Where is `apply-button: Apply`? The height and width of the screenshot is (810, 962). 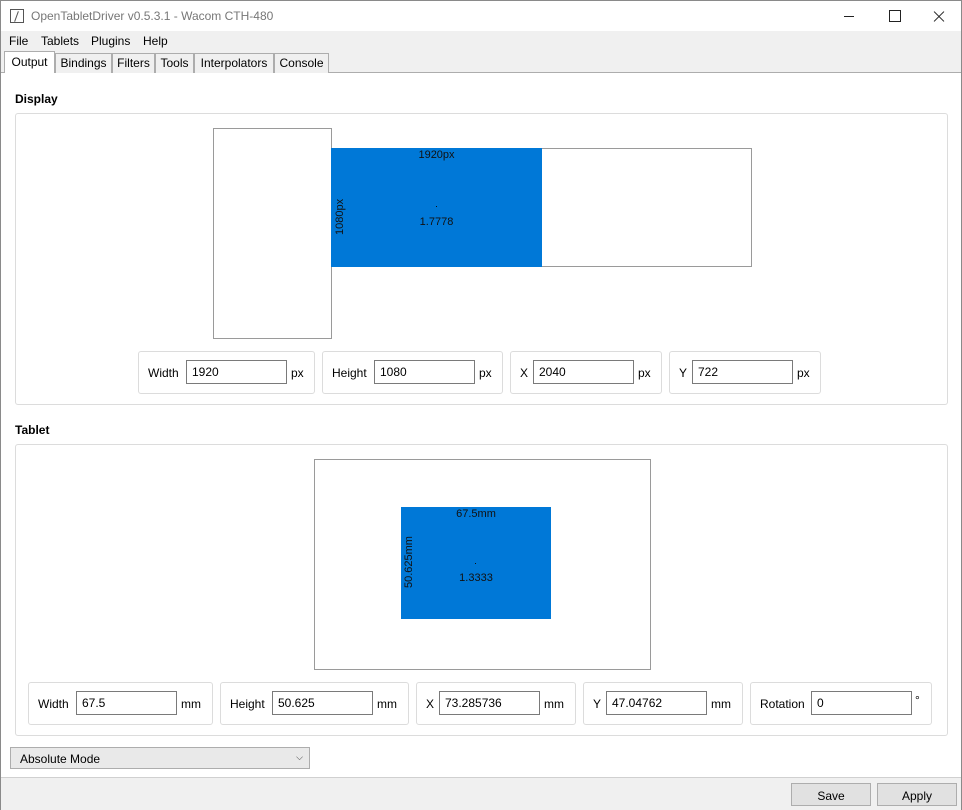 apply-button: Apply is located at coordinates (917, 794).